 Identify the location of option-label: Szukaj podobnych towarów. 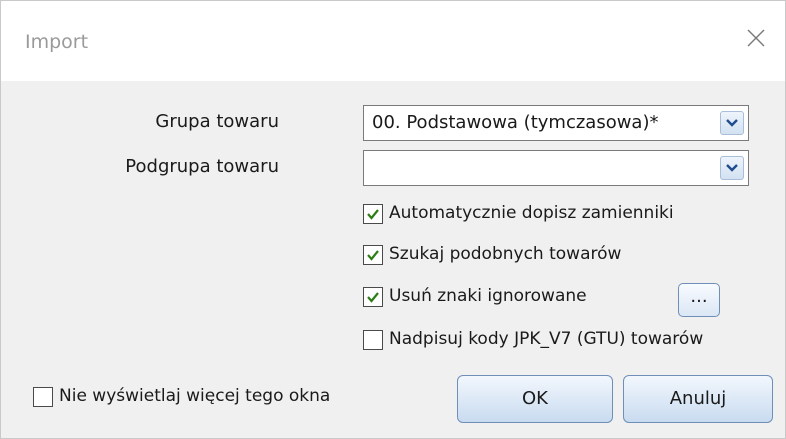
(505, 254).